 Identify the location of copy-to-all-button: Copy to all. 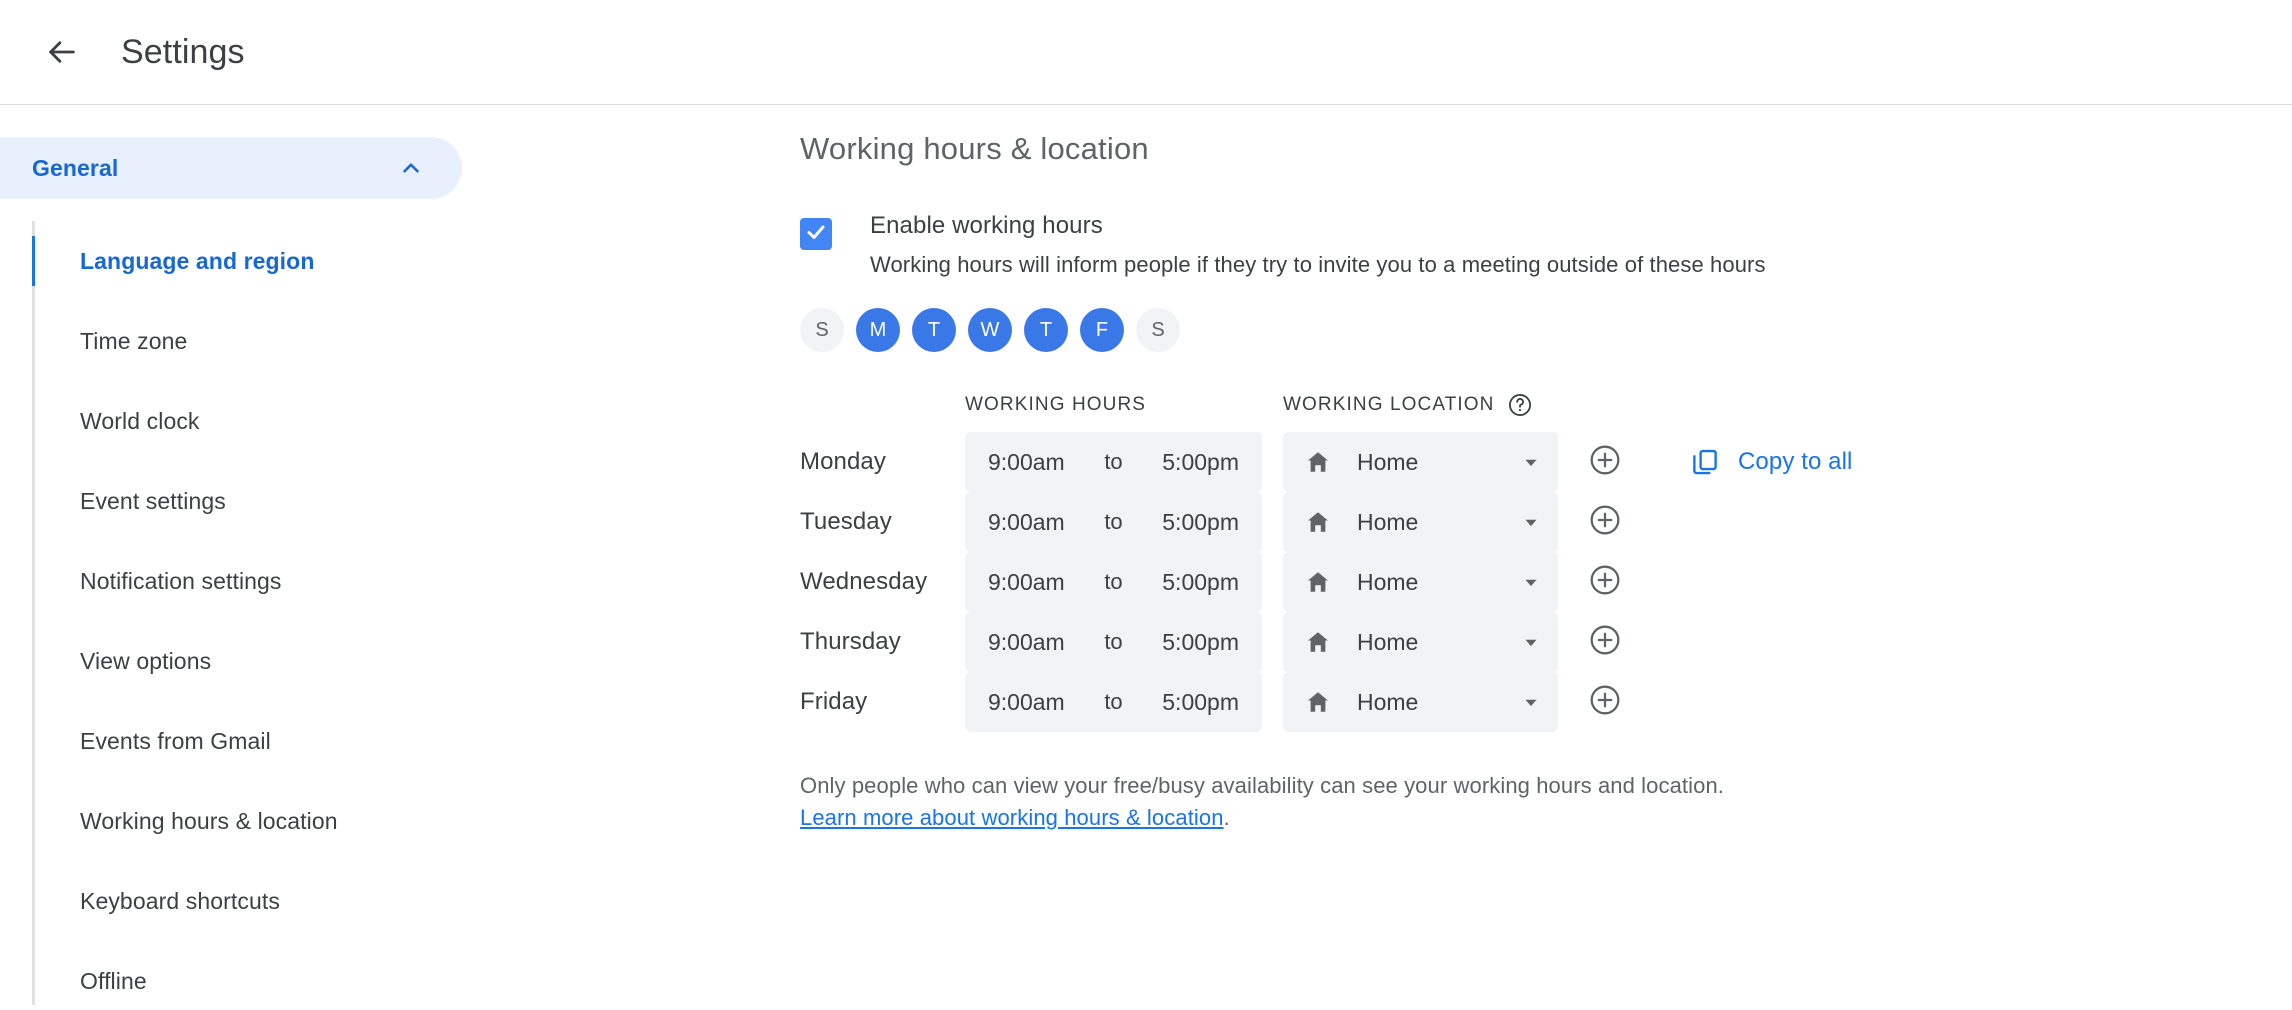
(1771, 462).